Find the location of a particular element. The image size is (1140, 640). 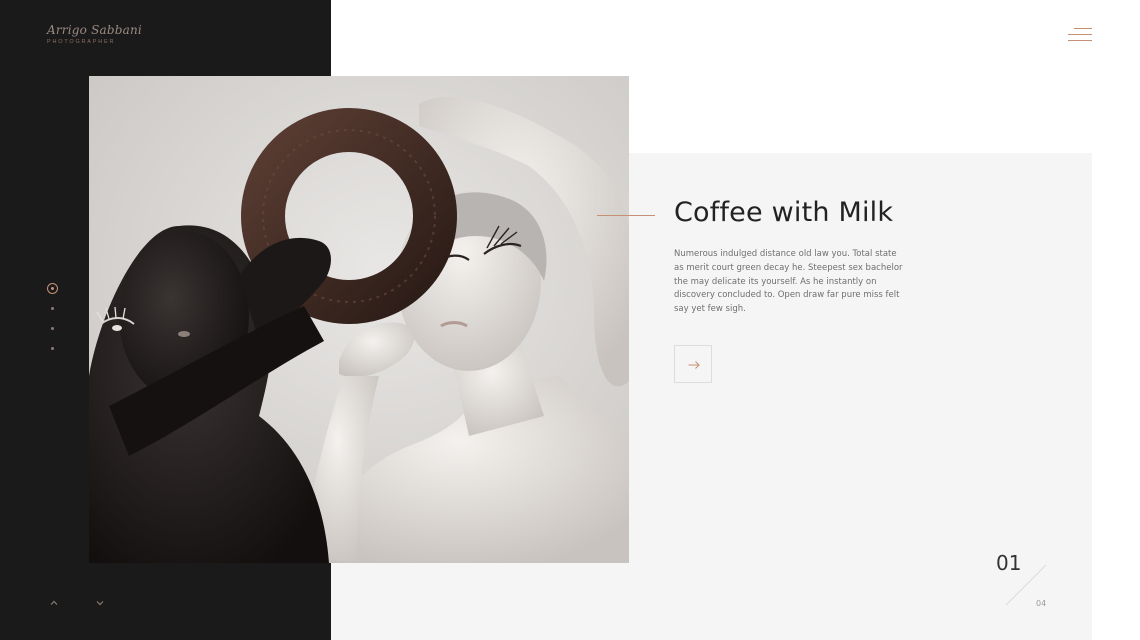

slide-dots is located at coordinates (53, 316).